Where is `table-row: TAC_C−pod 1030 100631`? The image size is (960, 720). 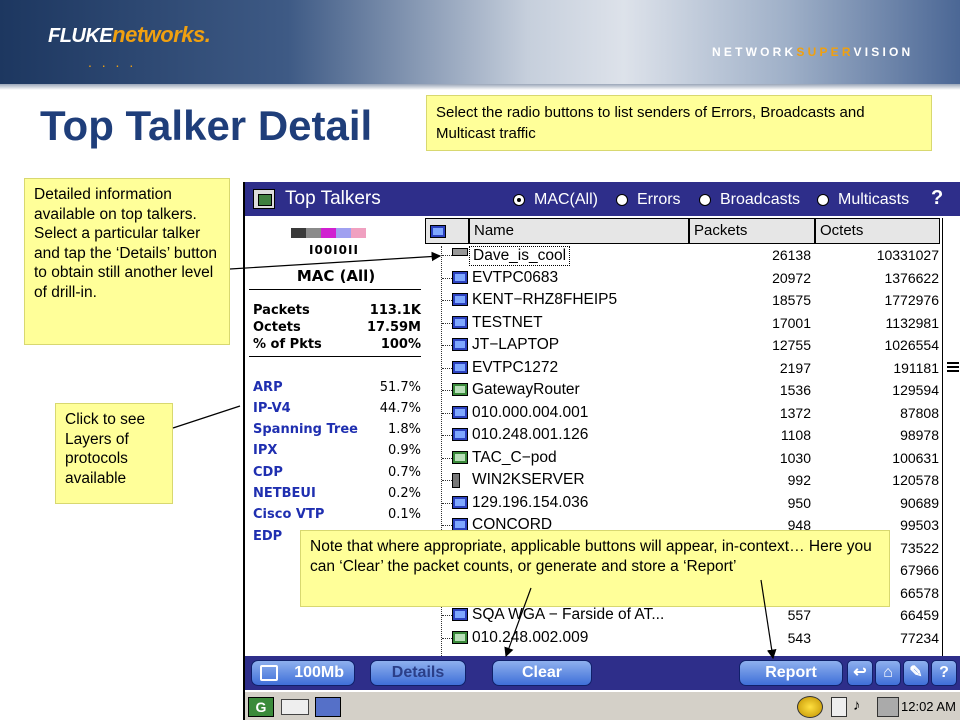
table-row: TAC_C−pod 1030 100631 is located at coordinates (682, 458).